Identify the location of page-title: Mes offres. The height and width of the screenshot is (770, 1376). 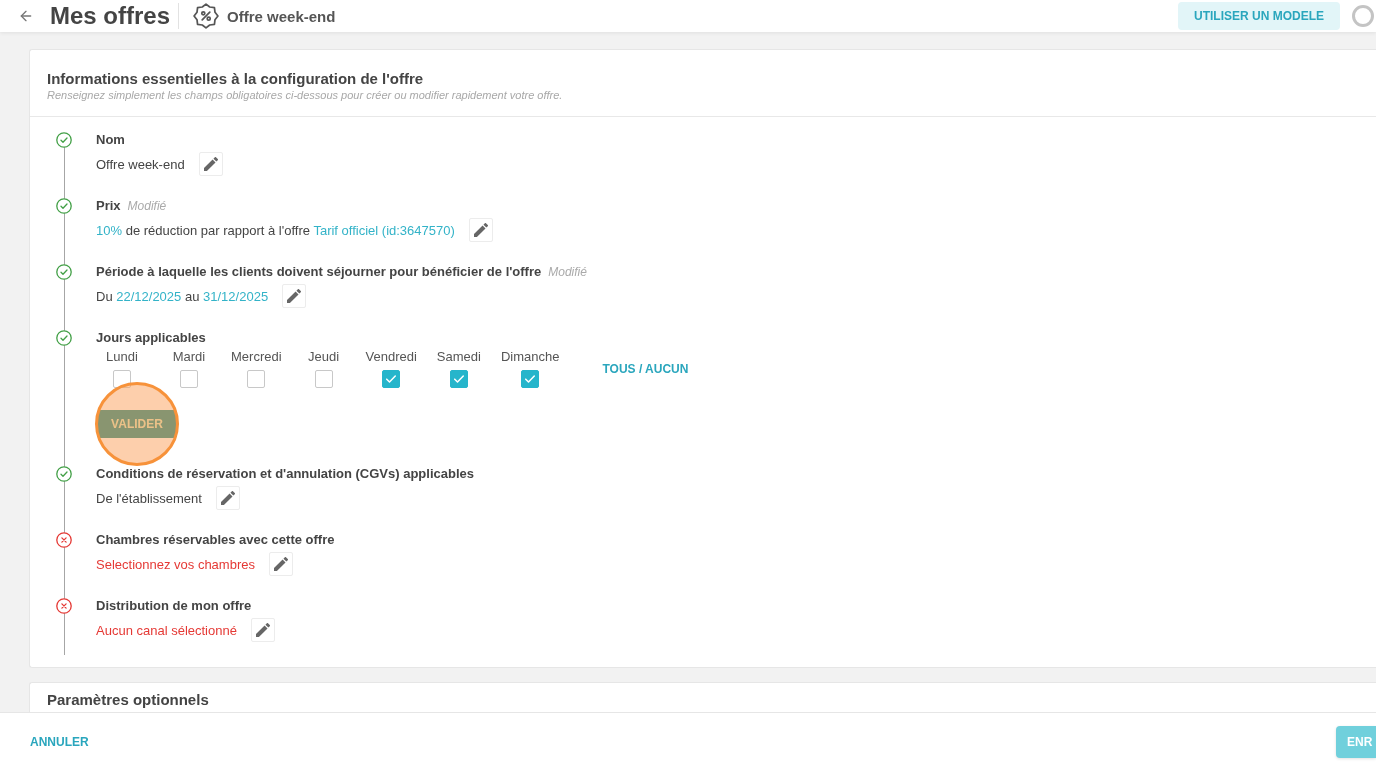
(110, 16).